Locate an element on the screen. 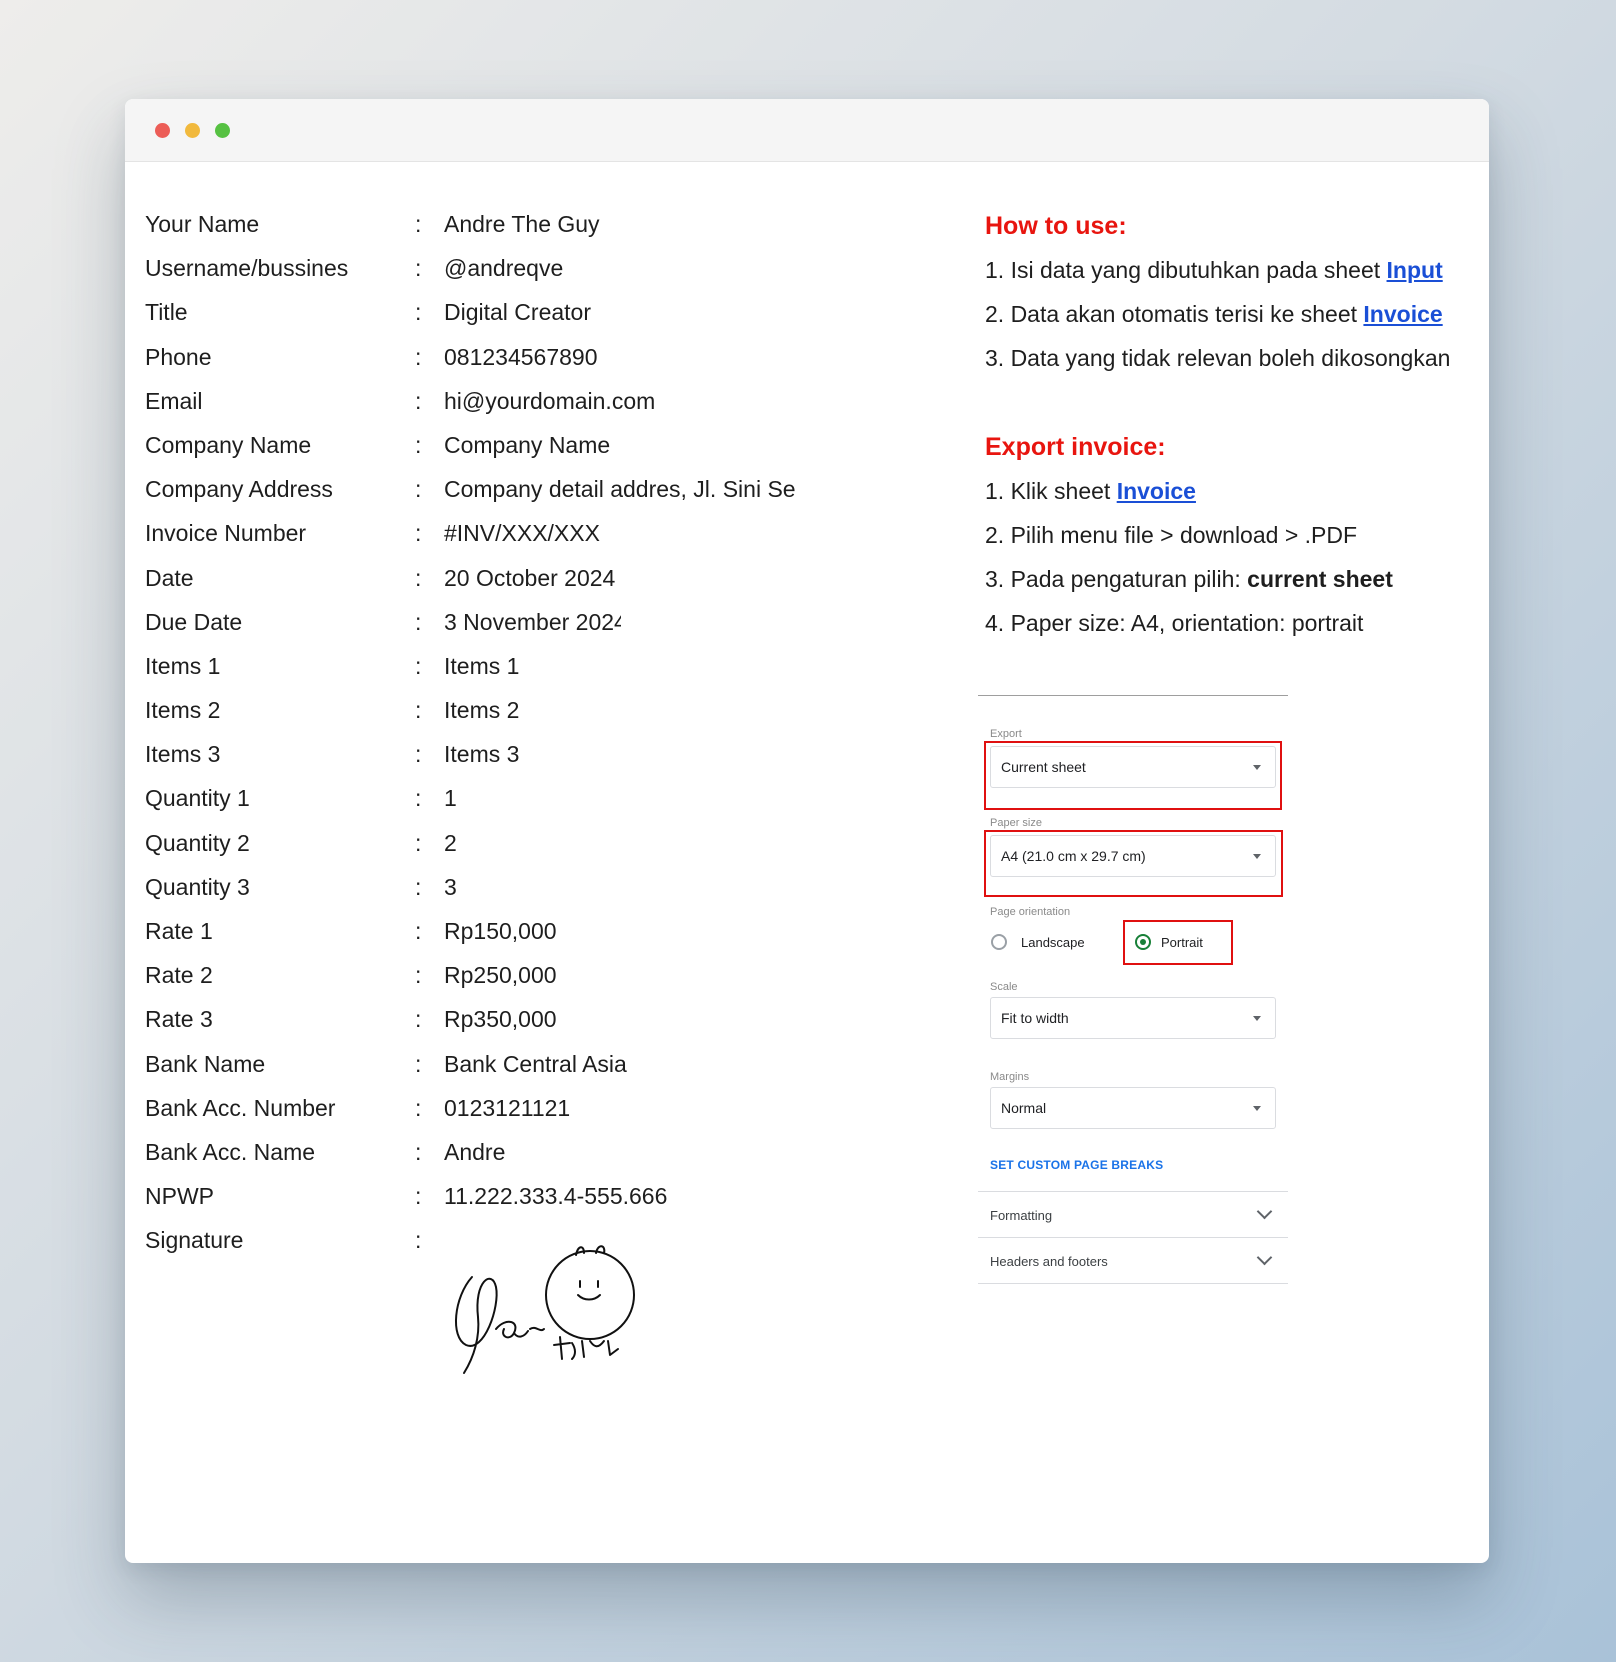 The width and height of the screenshot is (1616, 1662). field-label: Username/bussines is located at coordinates (247, 268).